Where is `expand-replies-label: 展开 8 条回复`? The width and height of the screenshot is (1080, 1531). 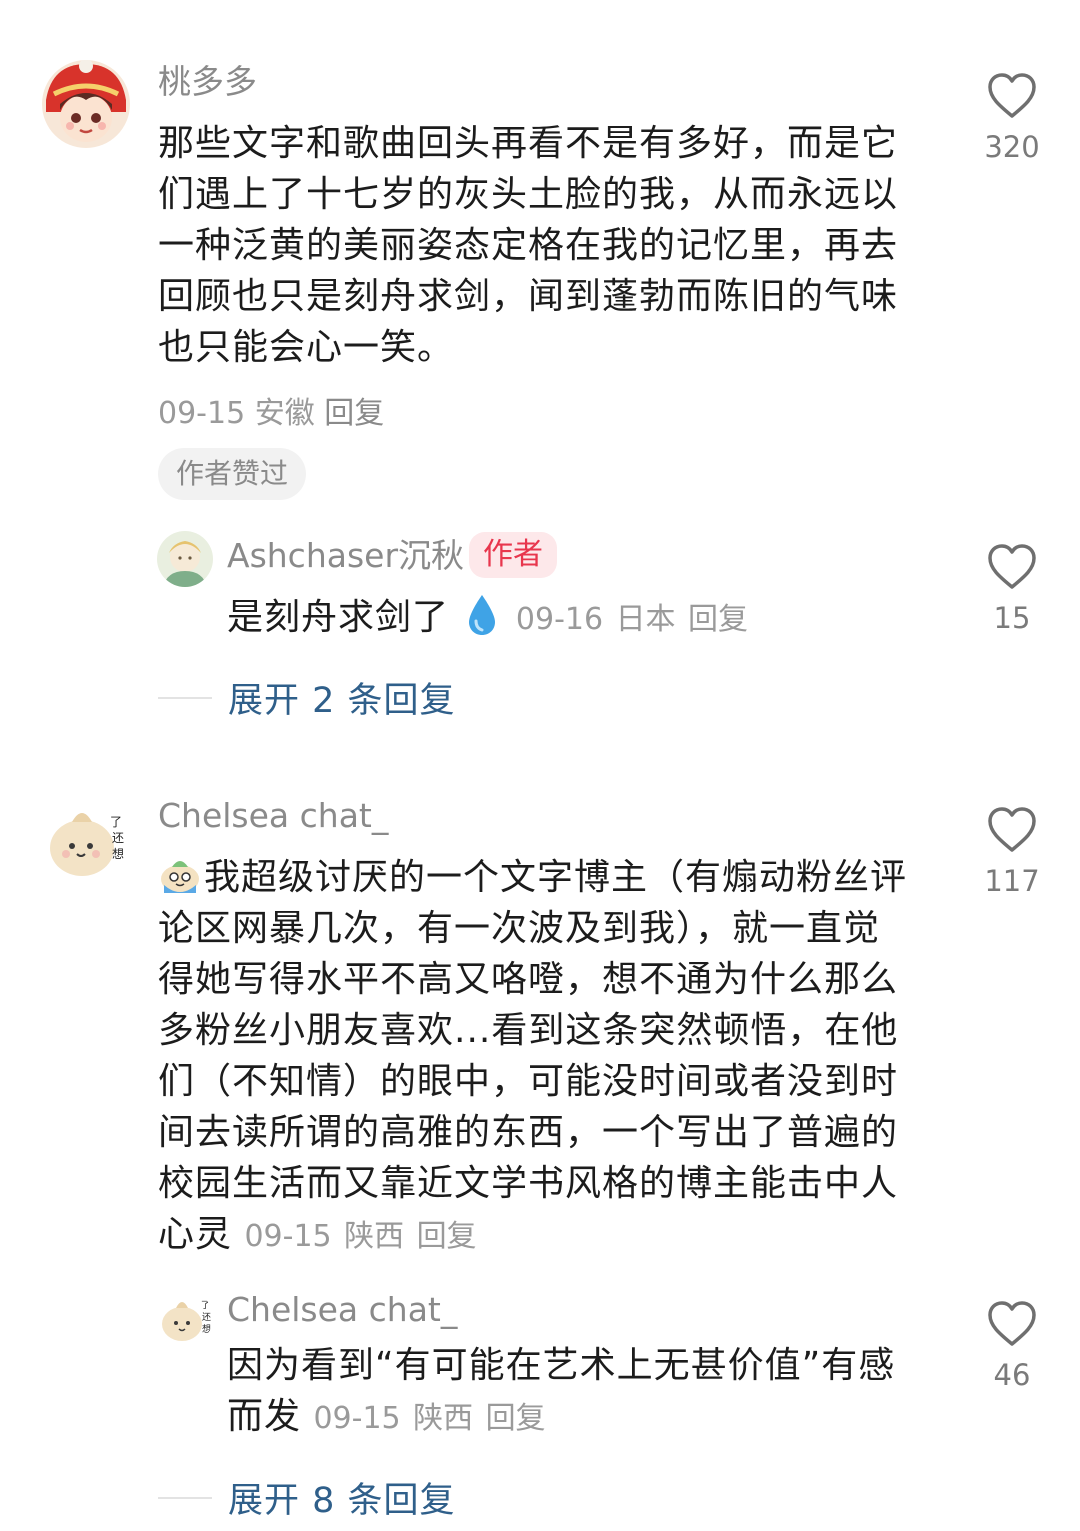 expand-replies-label: 展开 8 条回复 is located at coordinates (342, 1501).